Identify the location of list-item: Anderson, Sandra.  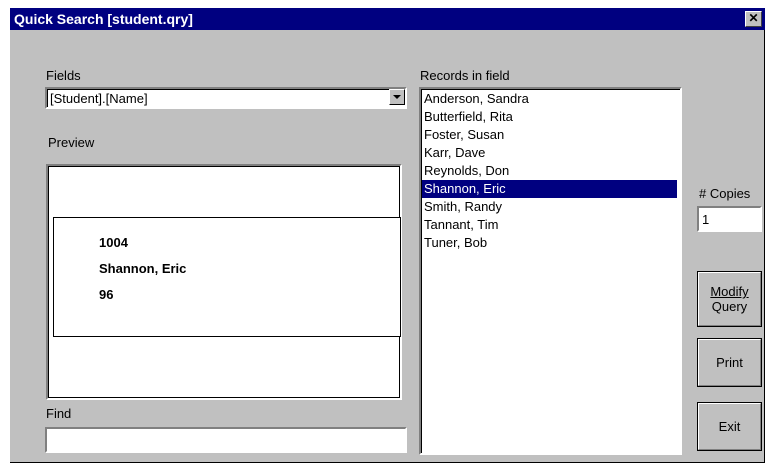
(549, 99).